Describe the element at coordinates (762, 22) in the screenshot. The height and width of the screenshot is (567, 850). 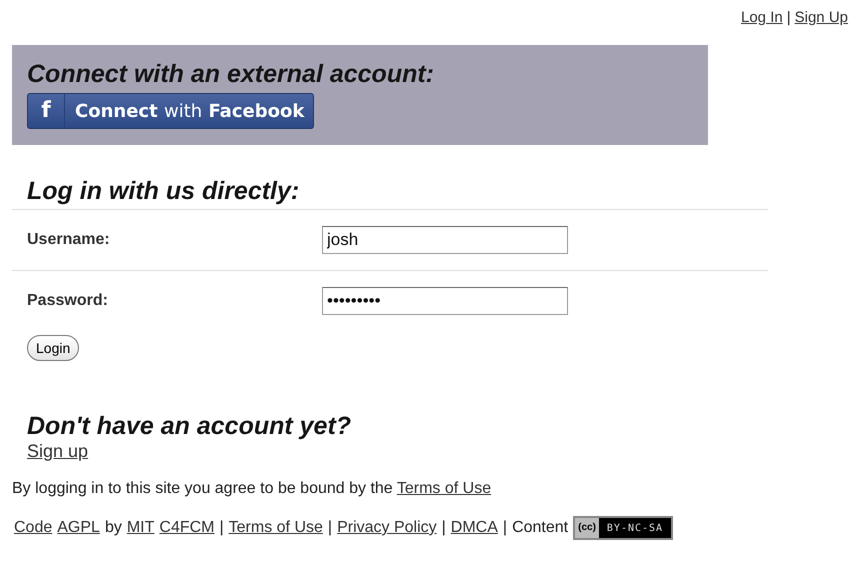
I see `header-link: Log In` at that location.